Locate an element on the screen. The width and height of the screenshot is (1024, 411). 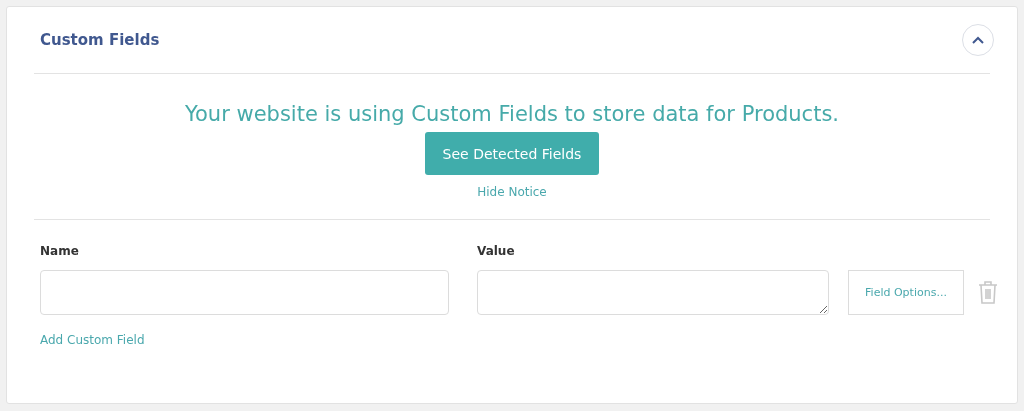
trash-icon is located at coordinates (988, 292).